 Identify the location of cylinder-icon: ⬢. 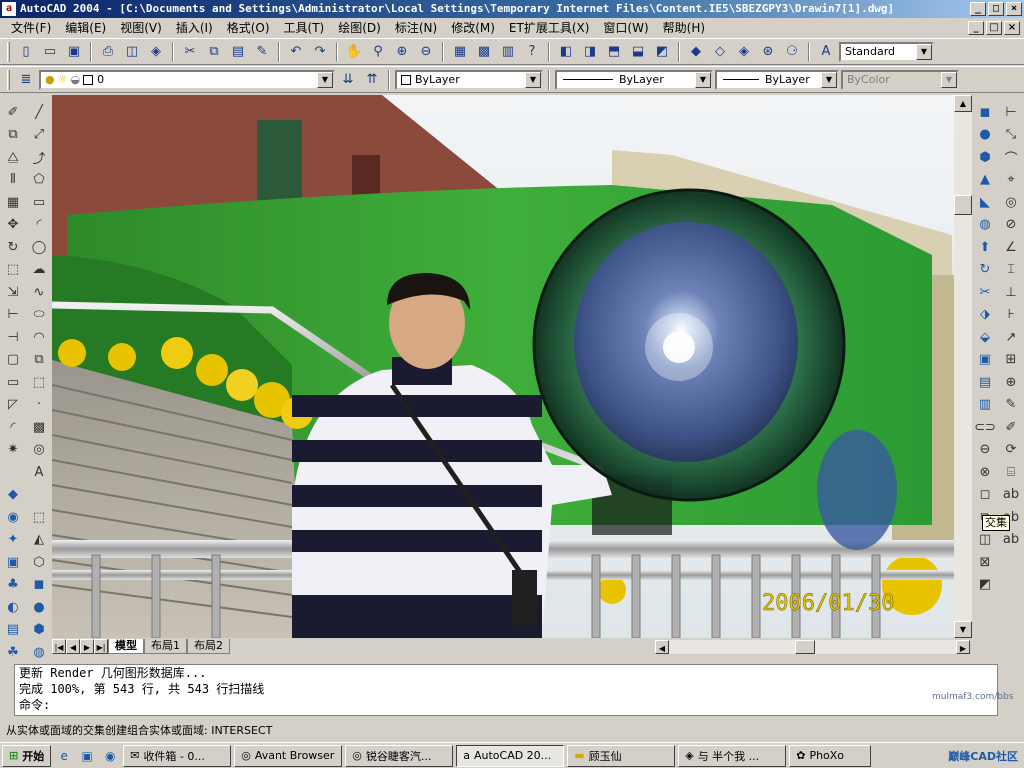
(39, 630).